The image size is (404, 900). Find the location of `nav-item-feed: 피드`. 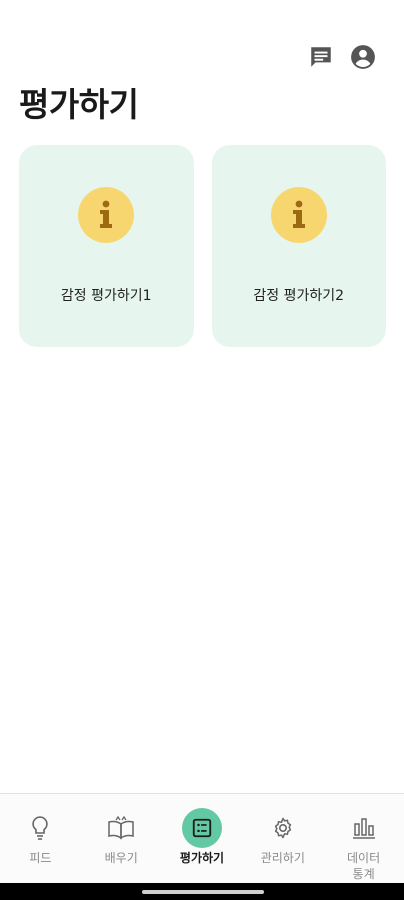

nav-item-feed: 피드 is located at coordinates (40, 838).